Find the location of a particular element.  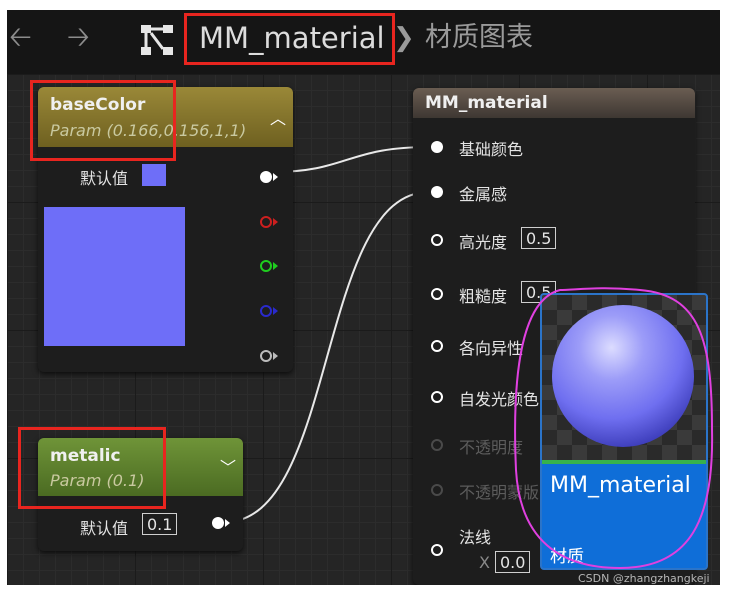

watermark: CSDN @zhangzhangkeji is located at coordinates (644, 578).